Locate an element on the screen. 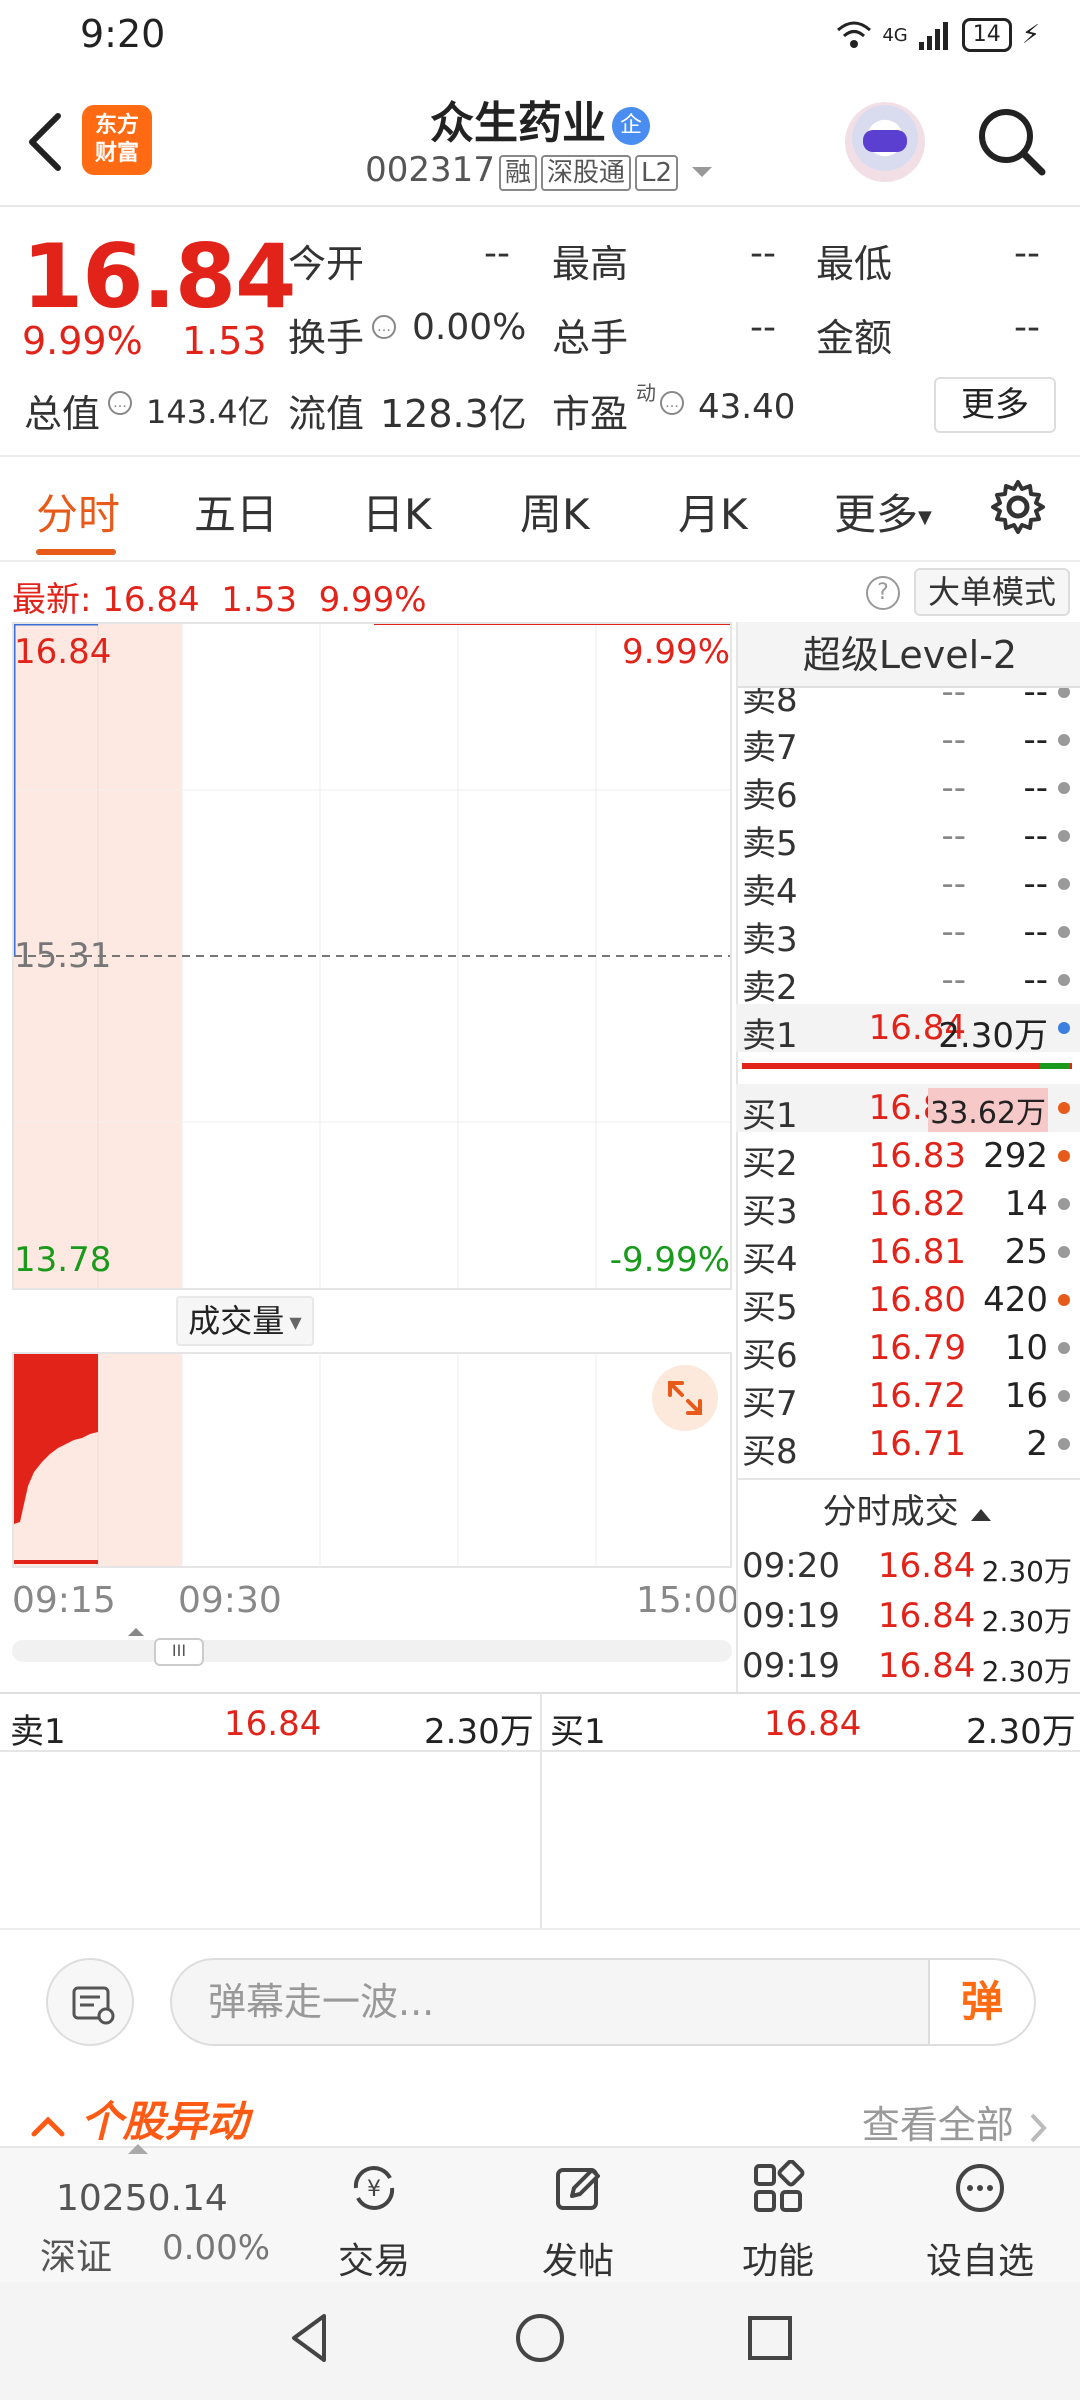 The height and width of the screenshot is (2400, 1080). enterprise-badge: 企 is located at coordinates (631, 126).